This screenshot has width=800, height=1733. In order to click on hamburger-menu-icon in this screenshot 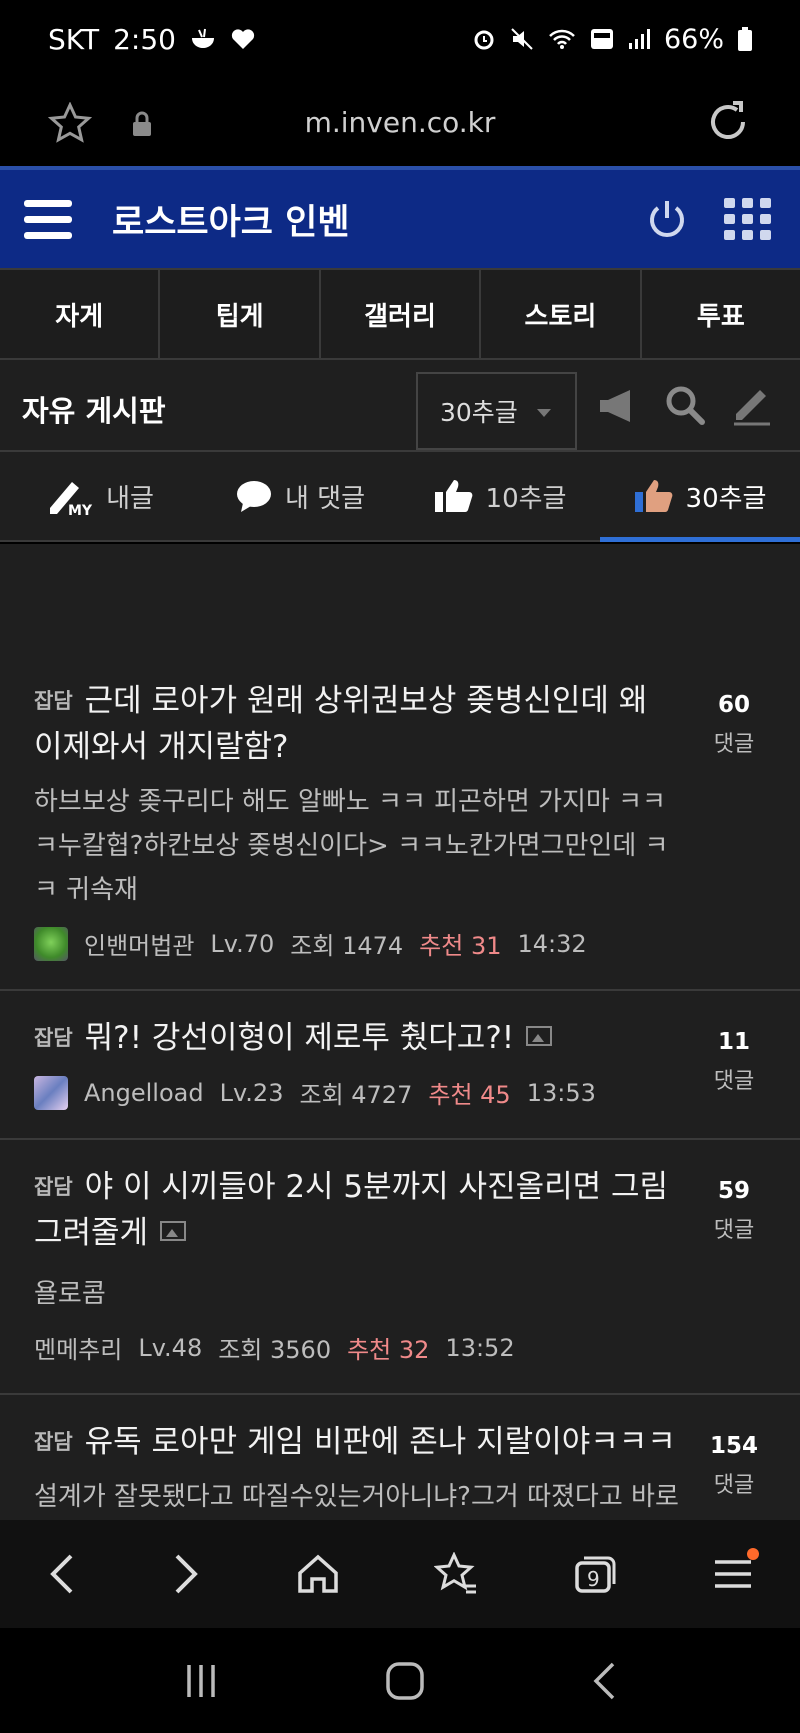, I will do `click(48, 220)`.